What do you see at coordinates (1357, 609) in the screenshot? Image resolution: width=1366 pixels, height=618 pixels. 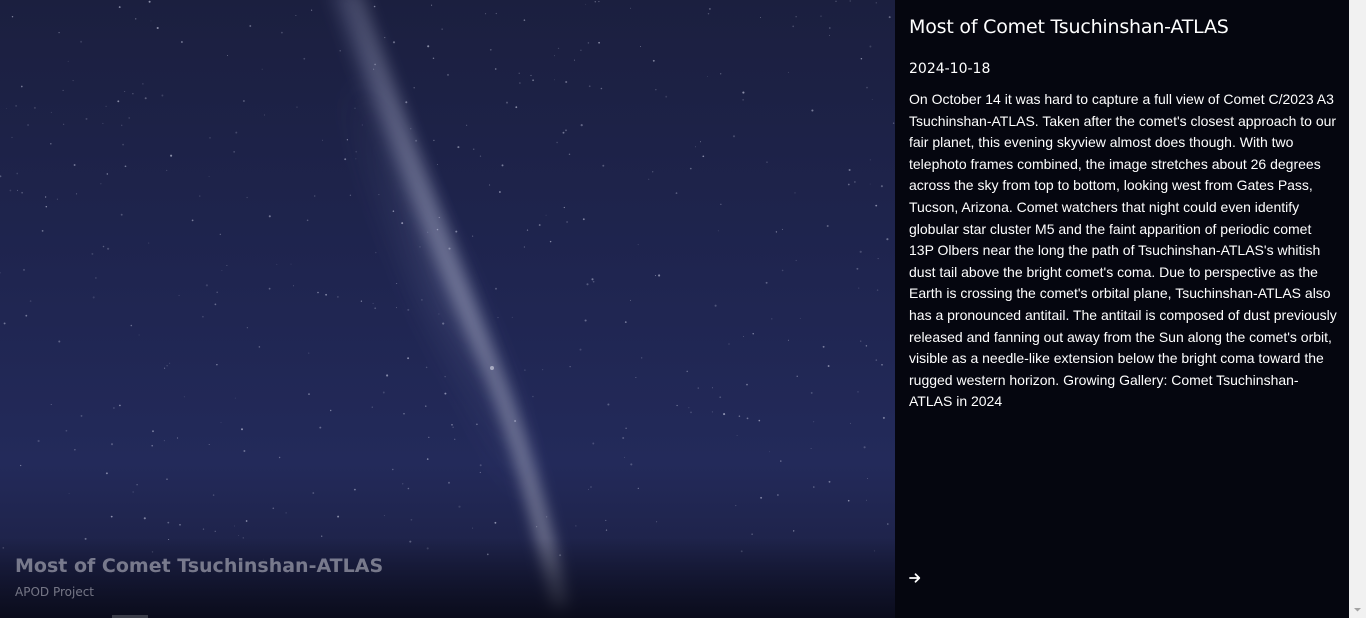 I see `scroll-down-icon` at bounding box center [1357, 609].